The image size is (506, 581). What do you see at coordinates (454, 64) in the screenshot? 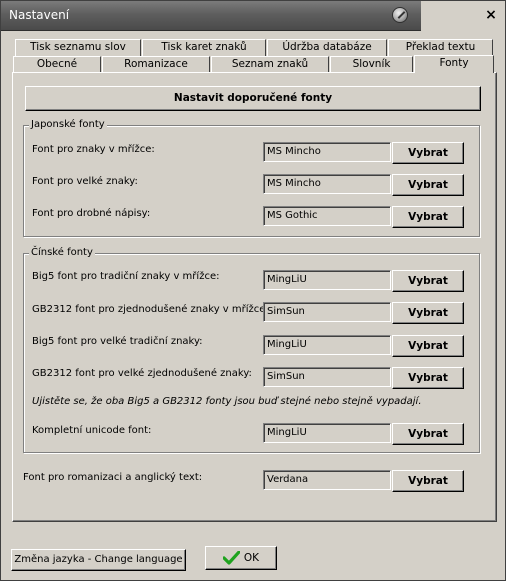
I see `tab-fonts: Fonty` at bounding box center [454, 64].